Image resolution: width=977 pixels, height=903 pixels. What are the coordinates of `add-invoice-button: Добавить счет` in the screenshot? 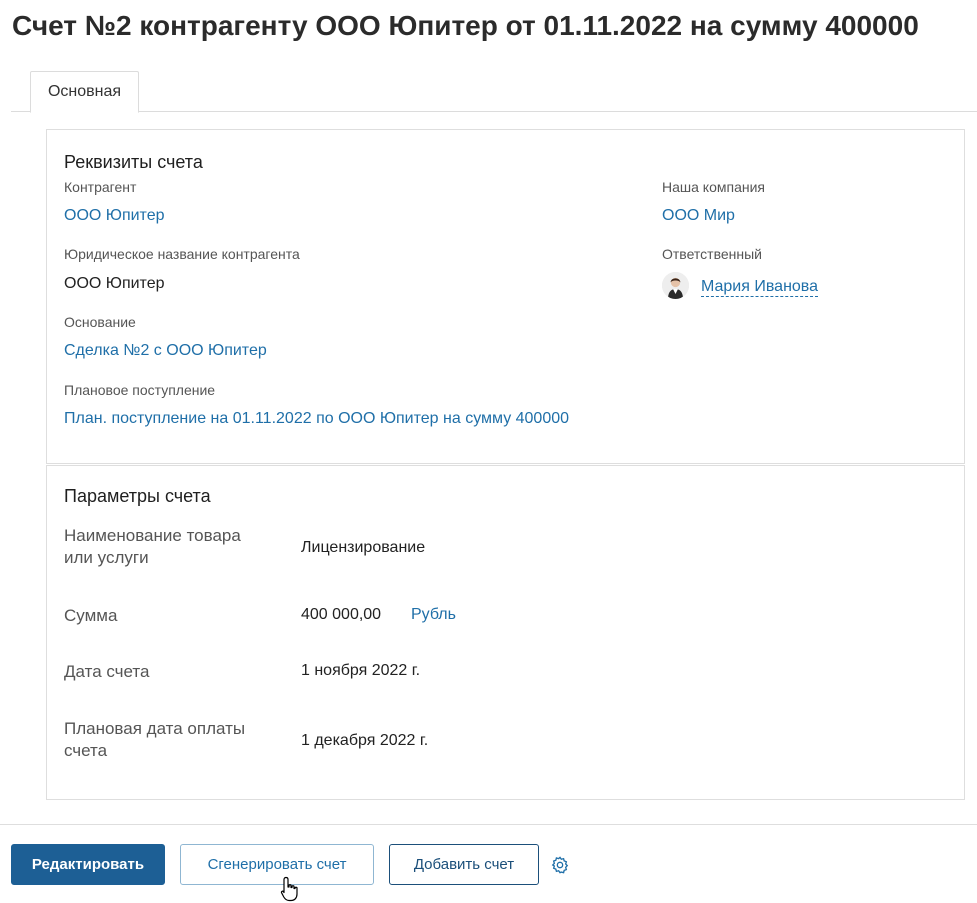 It's located at (464, 864).